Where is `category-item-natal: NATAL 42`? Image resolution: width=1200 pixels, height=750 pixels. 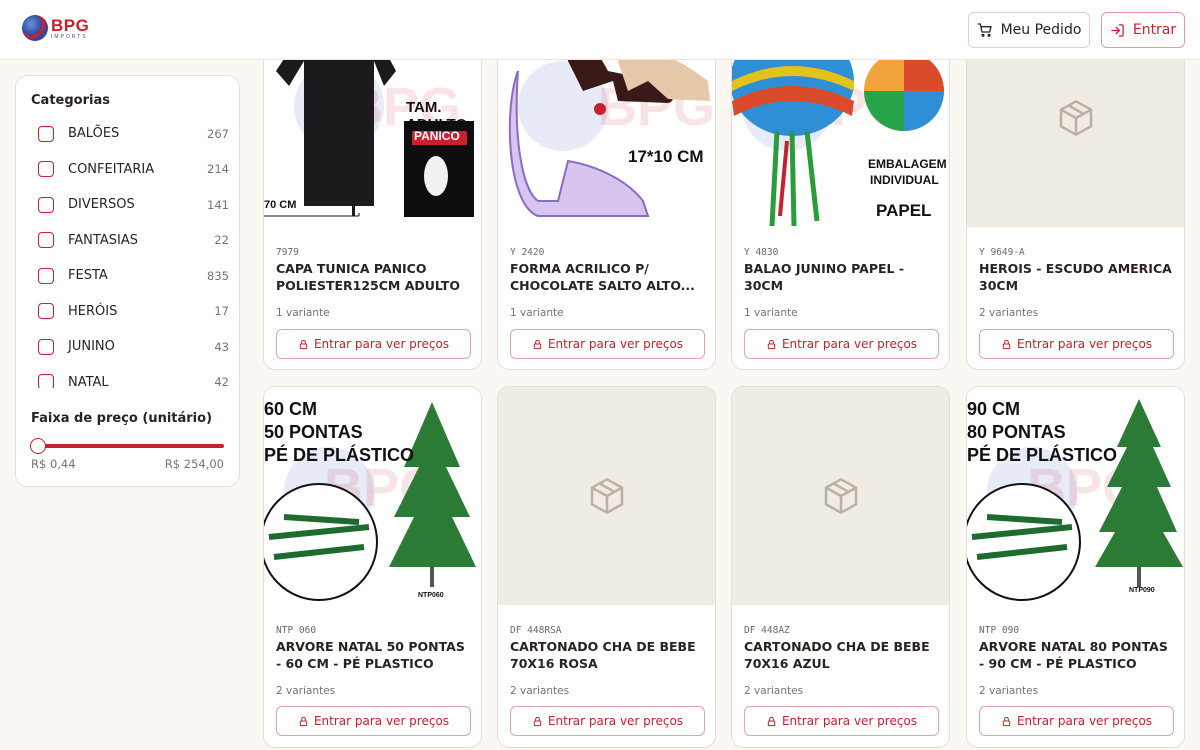 category-item-natal: NATAL 42 is located at coordinates (131, 376).